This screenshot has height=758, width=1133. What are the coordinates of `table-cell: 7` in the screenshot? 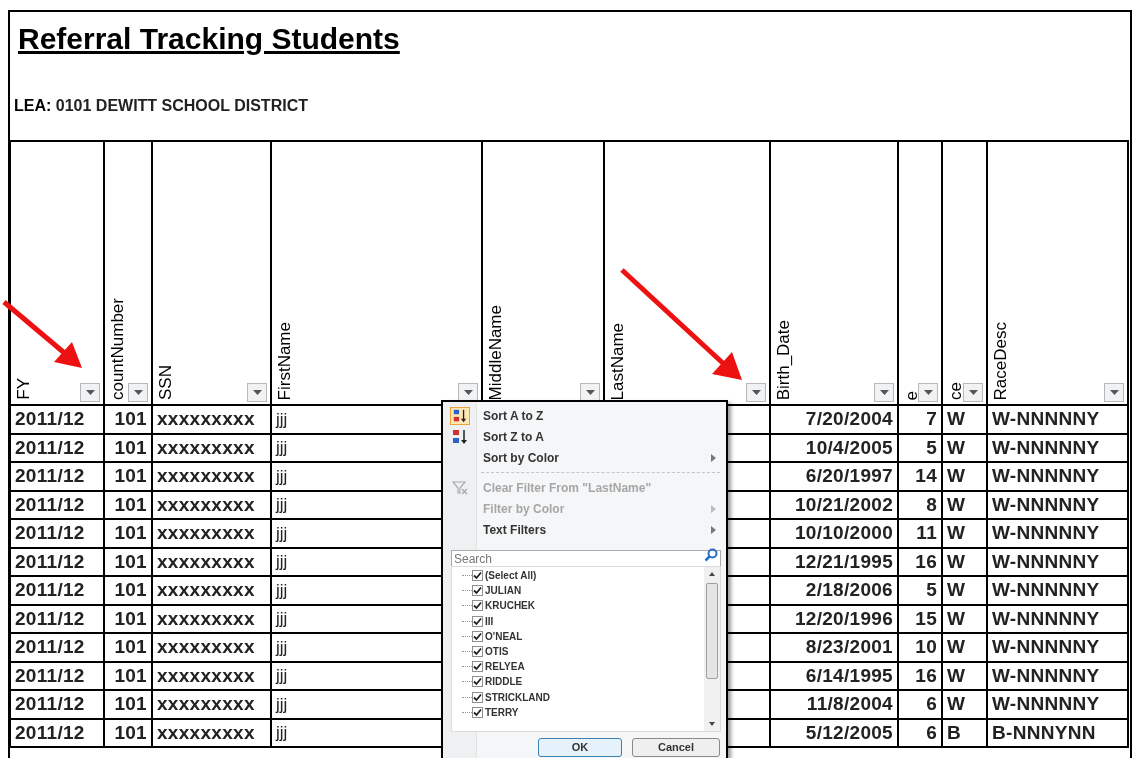 It's located at (921, 420).